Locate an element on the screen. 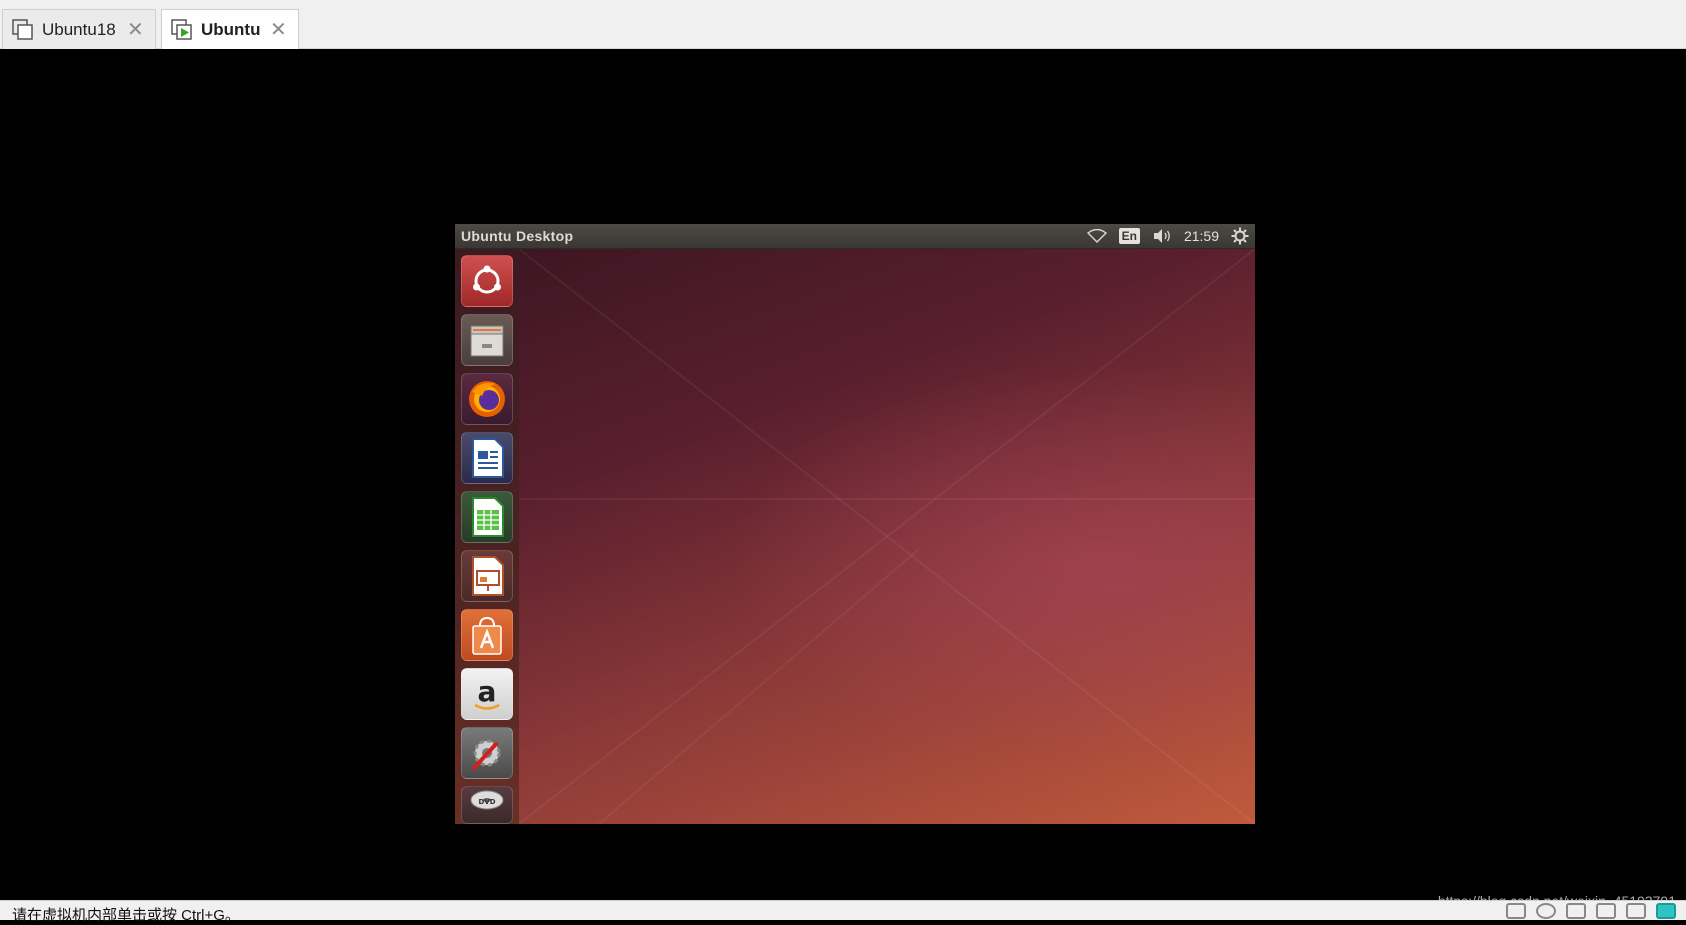 This screenshot has width=1686, height=925. firefox-icon is located at coordinates (487, 399).